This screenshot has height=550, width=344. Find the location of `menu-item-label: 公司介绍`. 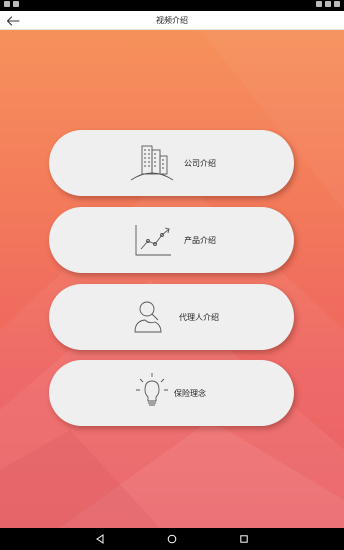

menu-item-label: 公司介绍 is located at coordinates (200, 163).